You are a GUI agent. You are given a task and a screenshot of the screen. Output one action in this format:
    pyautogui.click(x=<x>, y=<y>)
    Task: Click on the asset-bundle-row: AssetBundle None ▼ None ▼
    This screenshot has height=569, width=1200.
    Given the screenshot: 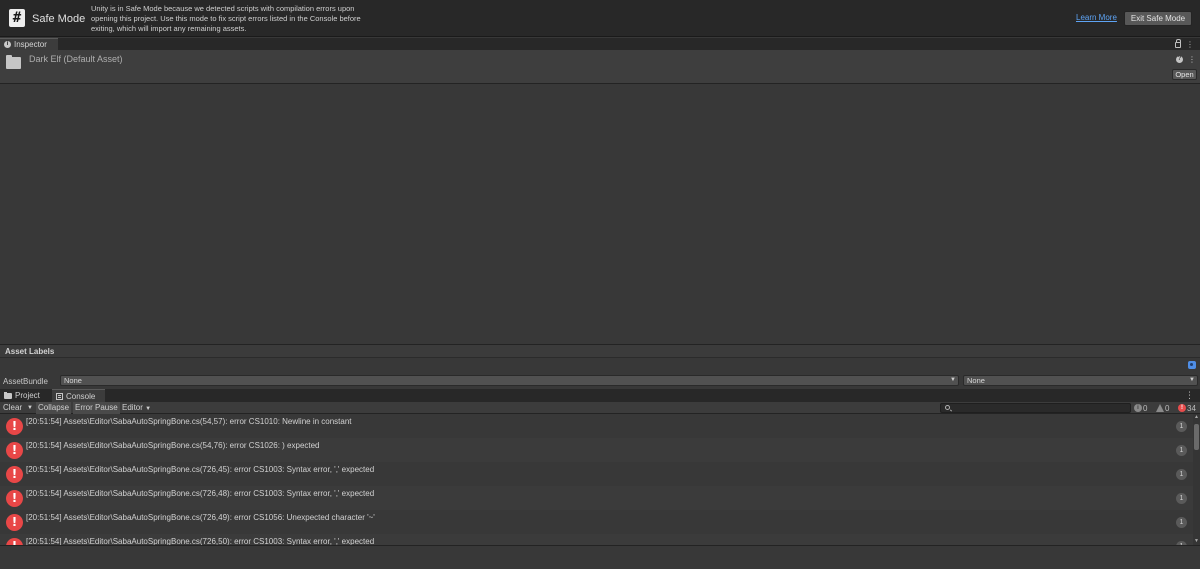 What is the action you would take?
    pyautogui.click(x=600, y=380)
    